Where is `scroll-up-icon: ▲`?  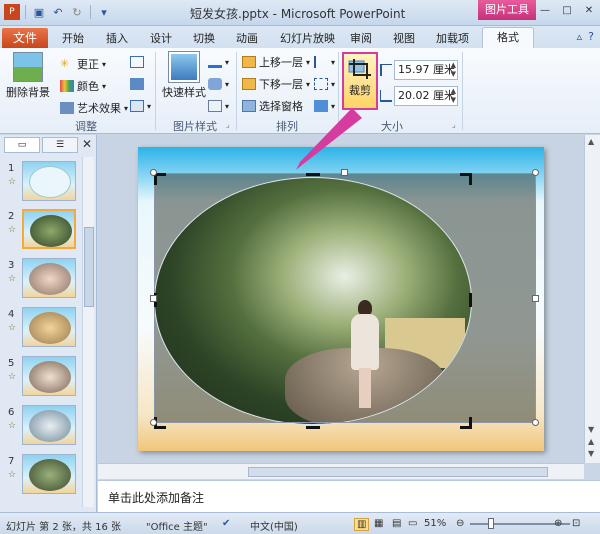 scroll-up-icon: ▲ is located at coordinates (591, 141).